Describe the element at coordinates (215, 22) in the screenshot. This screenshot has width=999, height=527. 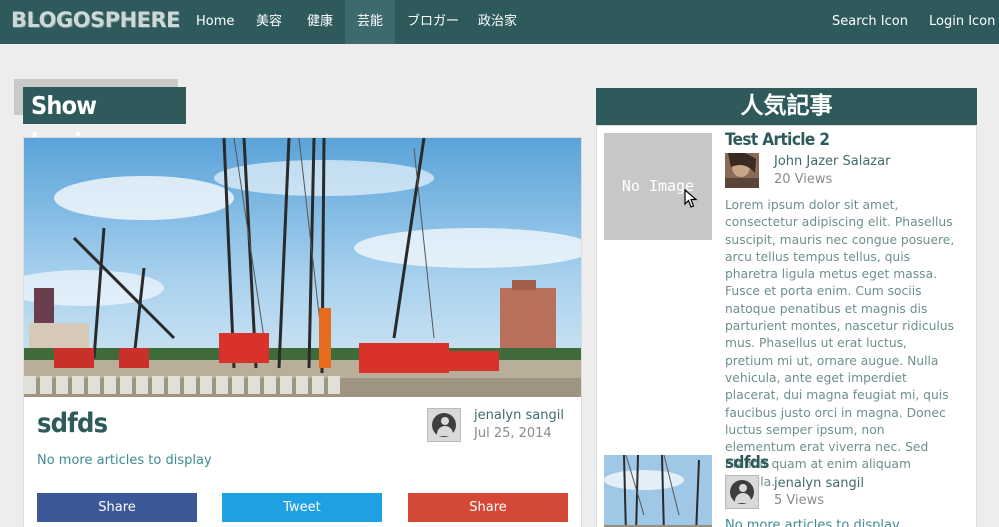
I see `nav-item-home: Home` at that location.